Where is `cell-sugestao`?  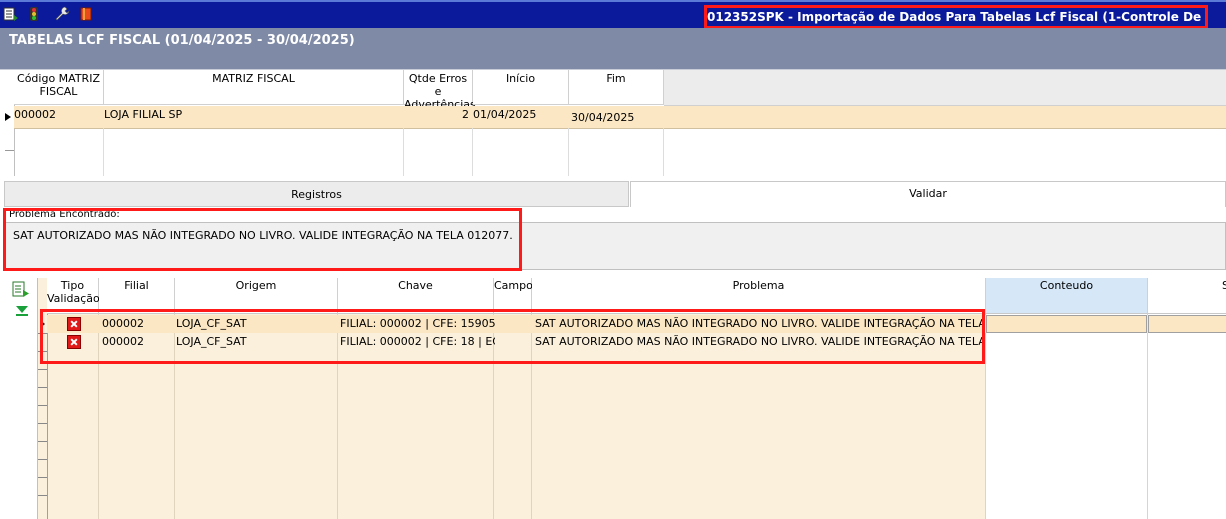
cell-sugestao is located at coordinates (1187, 324).